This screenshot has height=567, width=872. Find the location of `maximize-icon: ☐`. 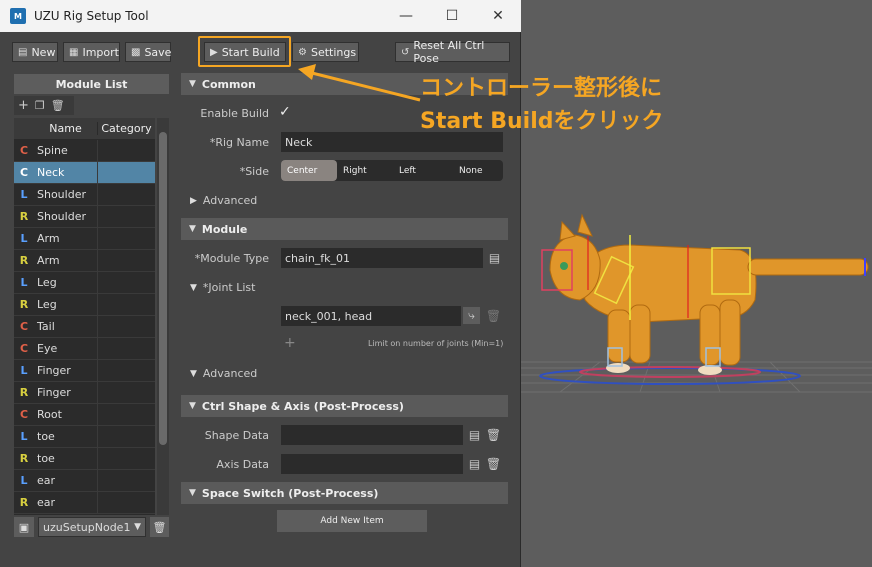

maximize-icon: ☐ is located at coordinates (452, 16).